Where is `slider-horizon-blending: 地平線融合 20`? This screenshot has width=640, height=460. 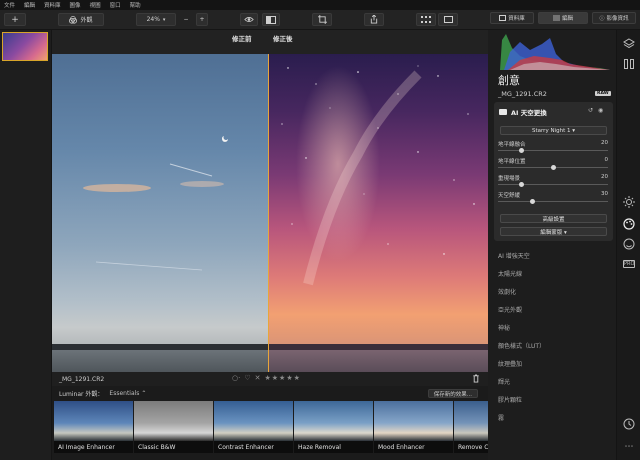
slider-horizon-blending: 地平線融合 20 is located at coordinates (553, 148).